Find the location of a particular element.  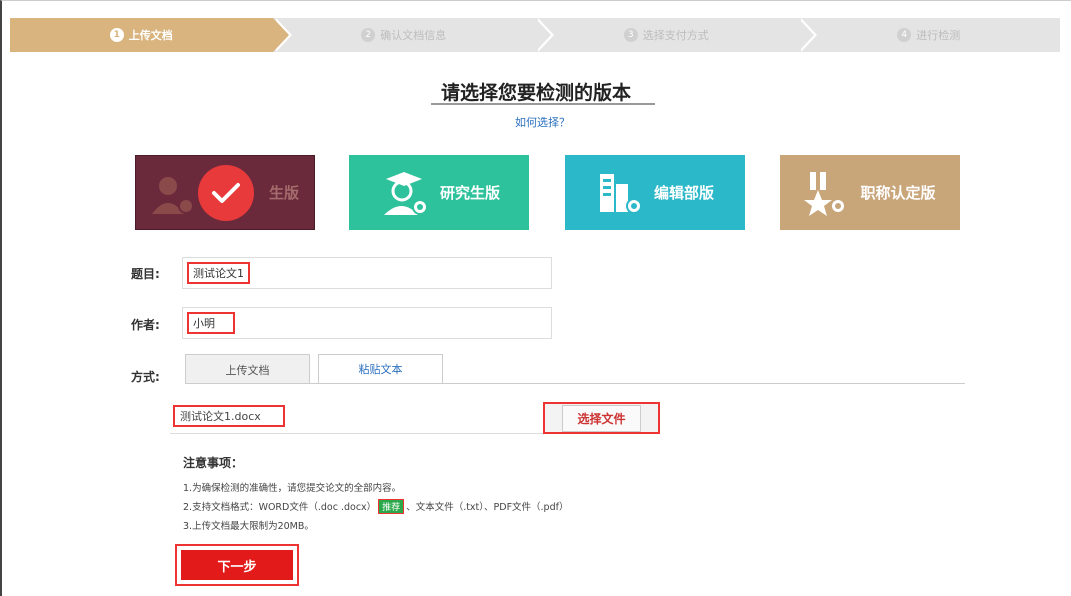

version-card-title-cert: 职称认定版 is located at coordinates (870, 192).